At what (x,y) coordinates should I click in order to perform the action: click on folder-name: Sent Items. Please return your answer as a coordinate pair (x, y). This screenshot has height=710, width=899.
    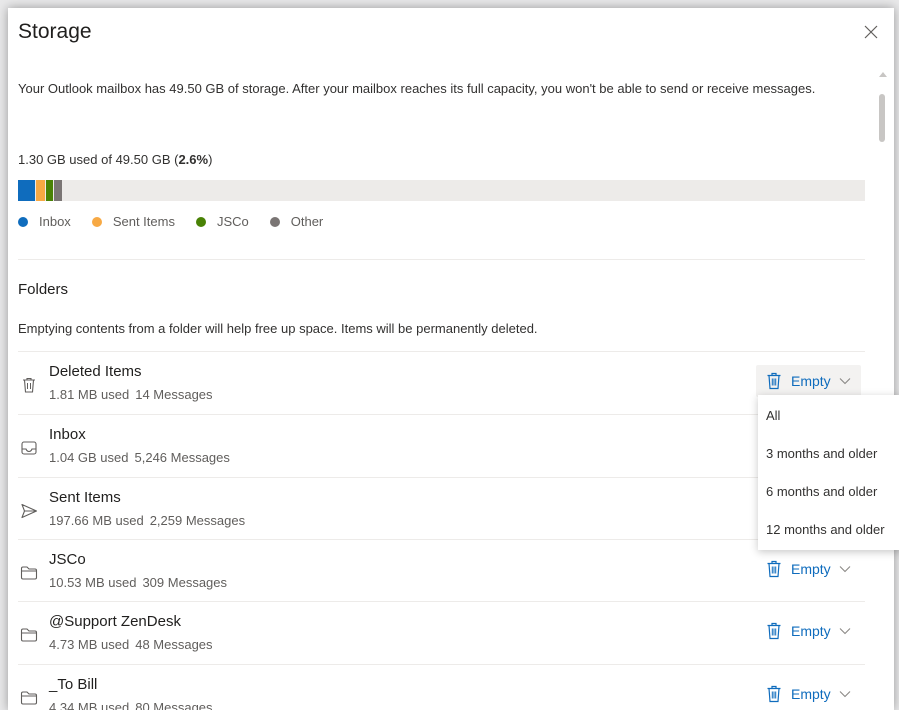
    Looking at the image, I should click on (85, 497).